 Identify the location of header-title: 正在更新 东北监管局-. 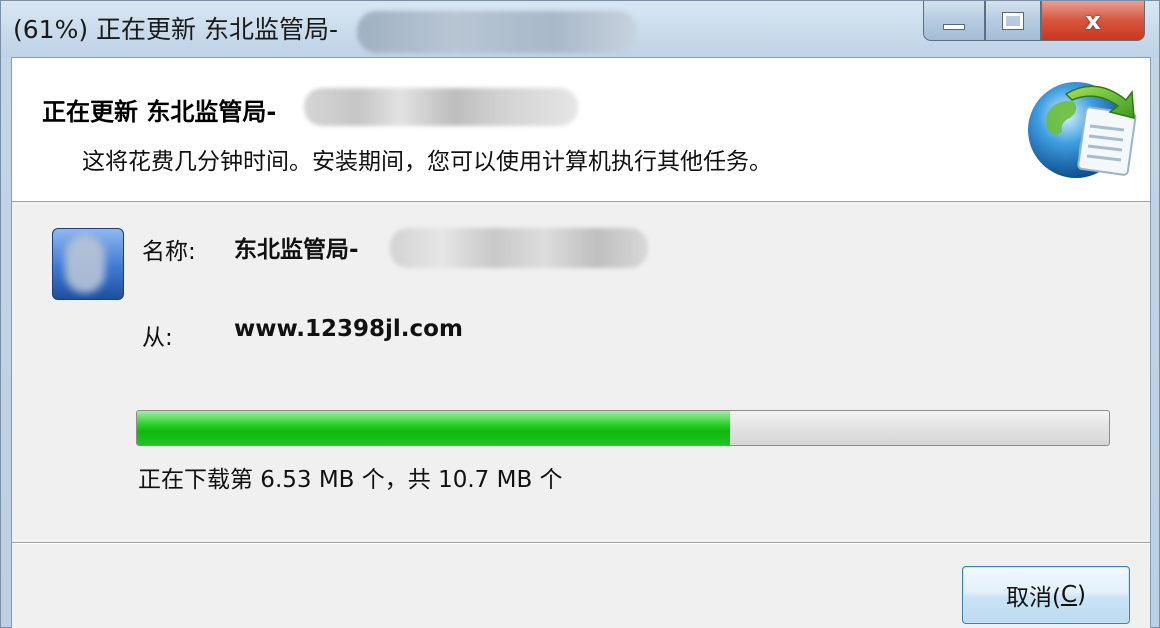
(159, 112).